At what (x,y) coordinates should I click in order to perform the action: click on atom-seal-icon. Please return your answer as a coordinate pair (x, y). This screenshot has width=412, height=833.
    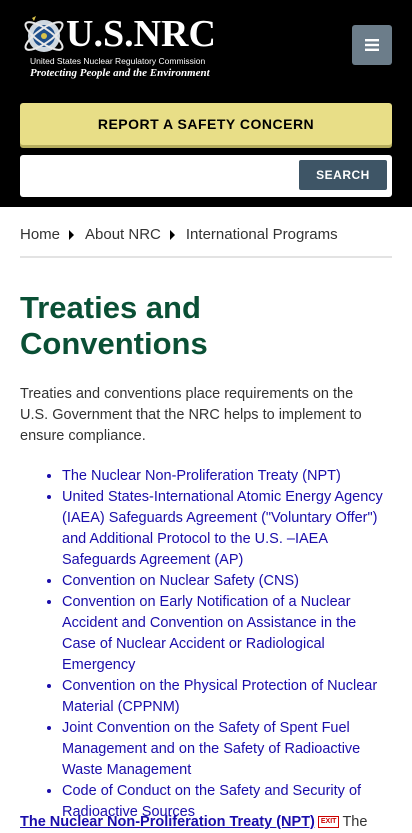
    Looking at the image, I should click on (44, 34).